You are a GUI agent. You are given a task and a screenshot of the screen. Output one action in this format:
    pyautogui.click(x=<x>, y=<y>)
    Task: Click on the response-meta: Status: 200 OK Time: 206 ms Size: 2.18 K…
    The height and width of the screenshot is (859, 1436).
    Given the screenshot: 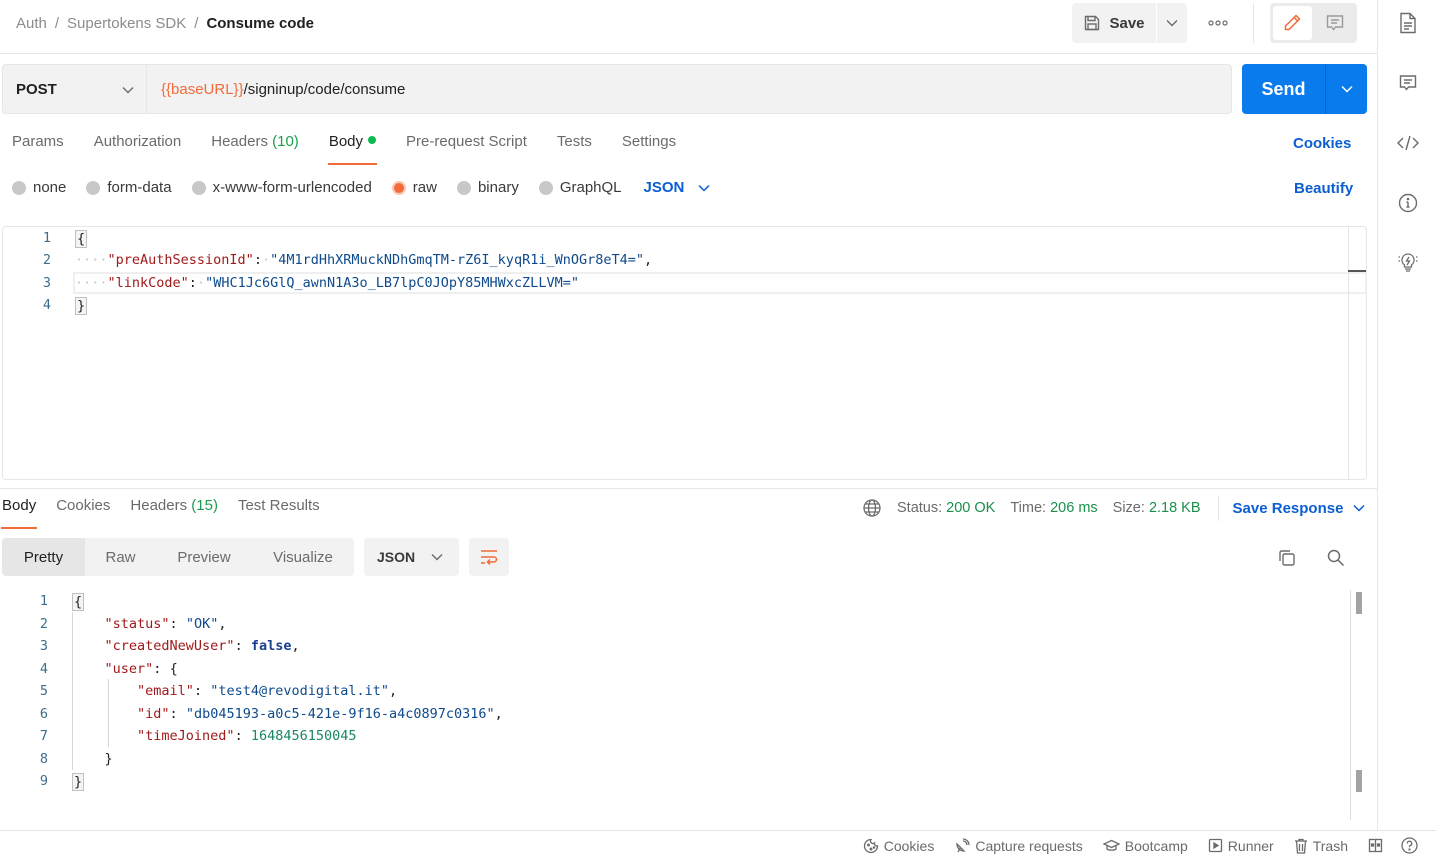 What is the action you would take?
    pyautogui.click(x=1114, y=508)
    